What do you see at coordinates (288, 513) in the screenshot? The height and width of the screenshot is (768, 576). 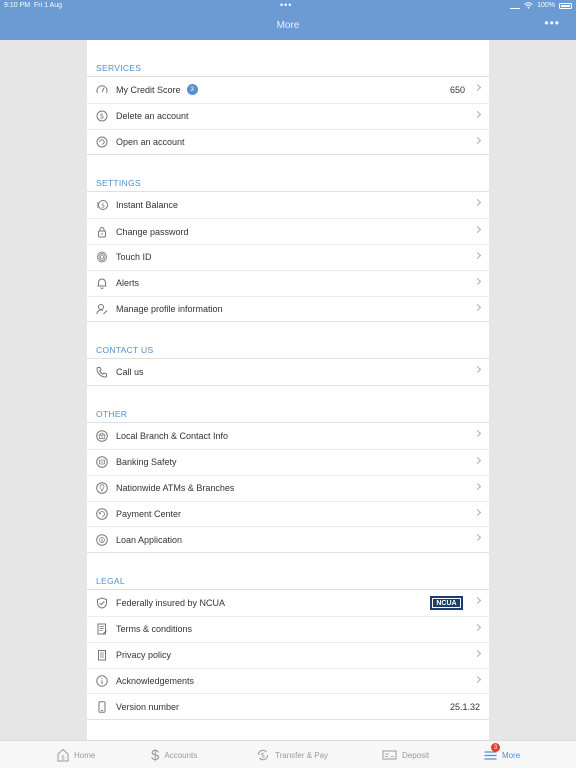 I see `row-payment-center: Payment Center` at bounding box center [288, 513].